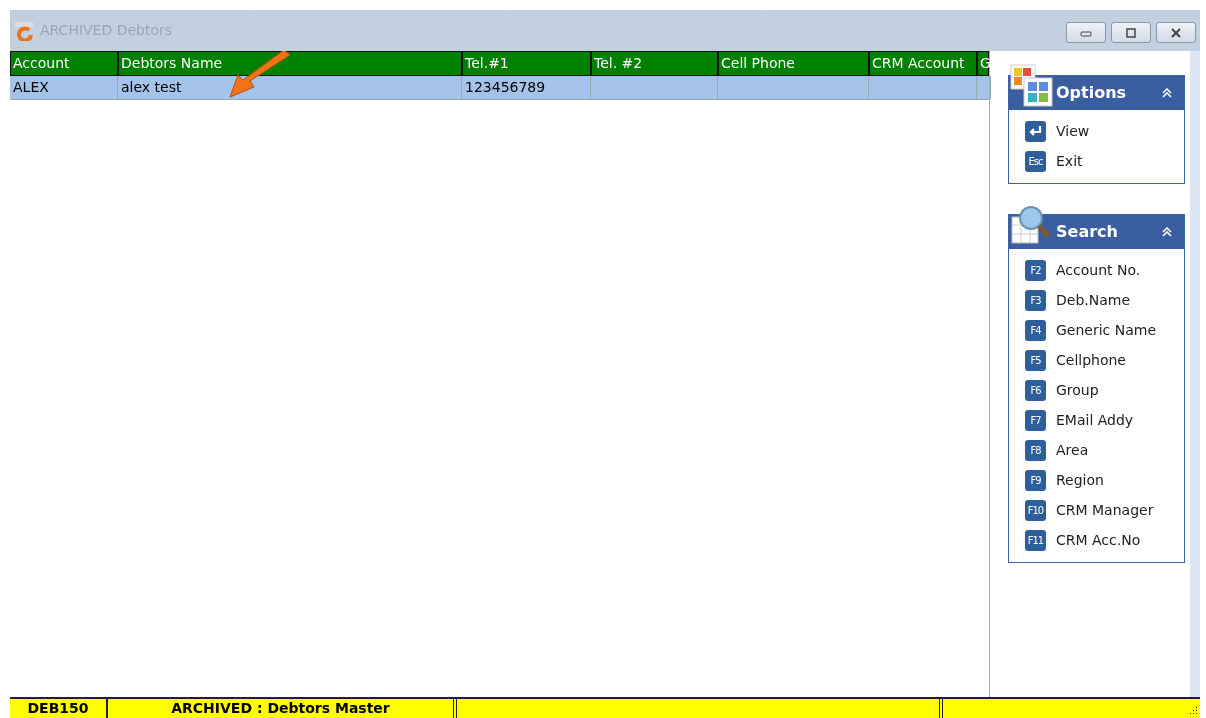 The image size is (1206, 718). What do you see at coordinates (1087, 232) in the screenshot?
I see `panel-title: Search` at bounding box center [1087, 232].